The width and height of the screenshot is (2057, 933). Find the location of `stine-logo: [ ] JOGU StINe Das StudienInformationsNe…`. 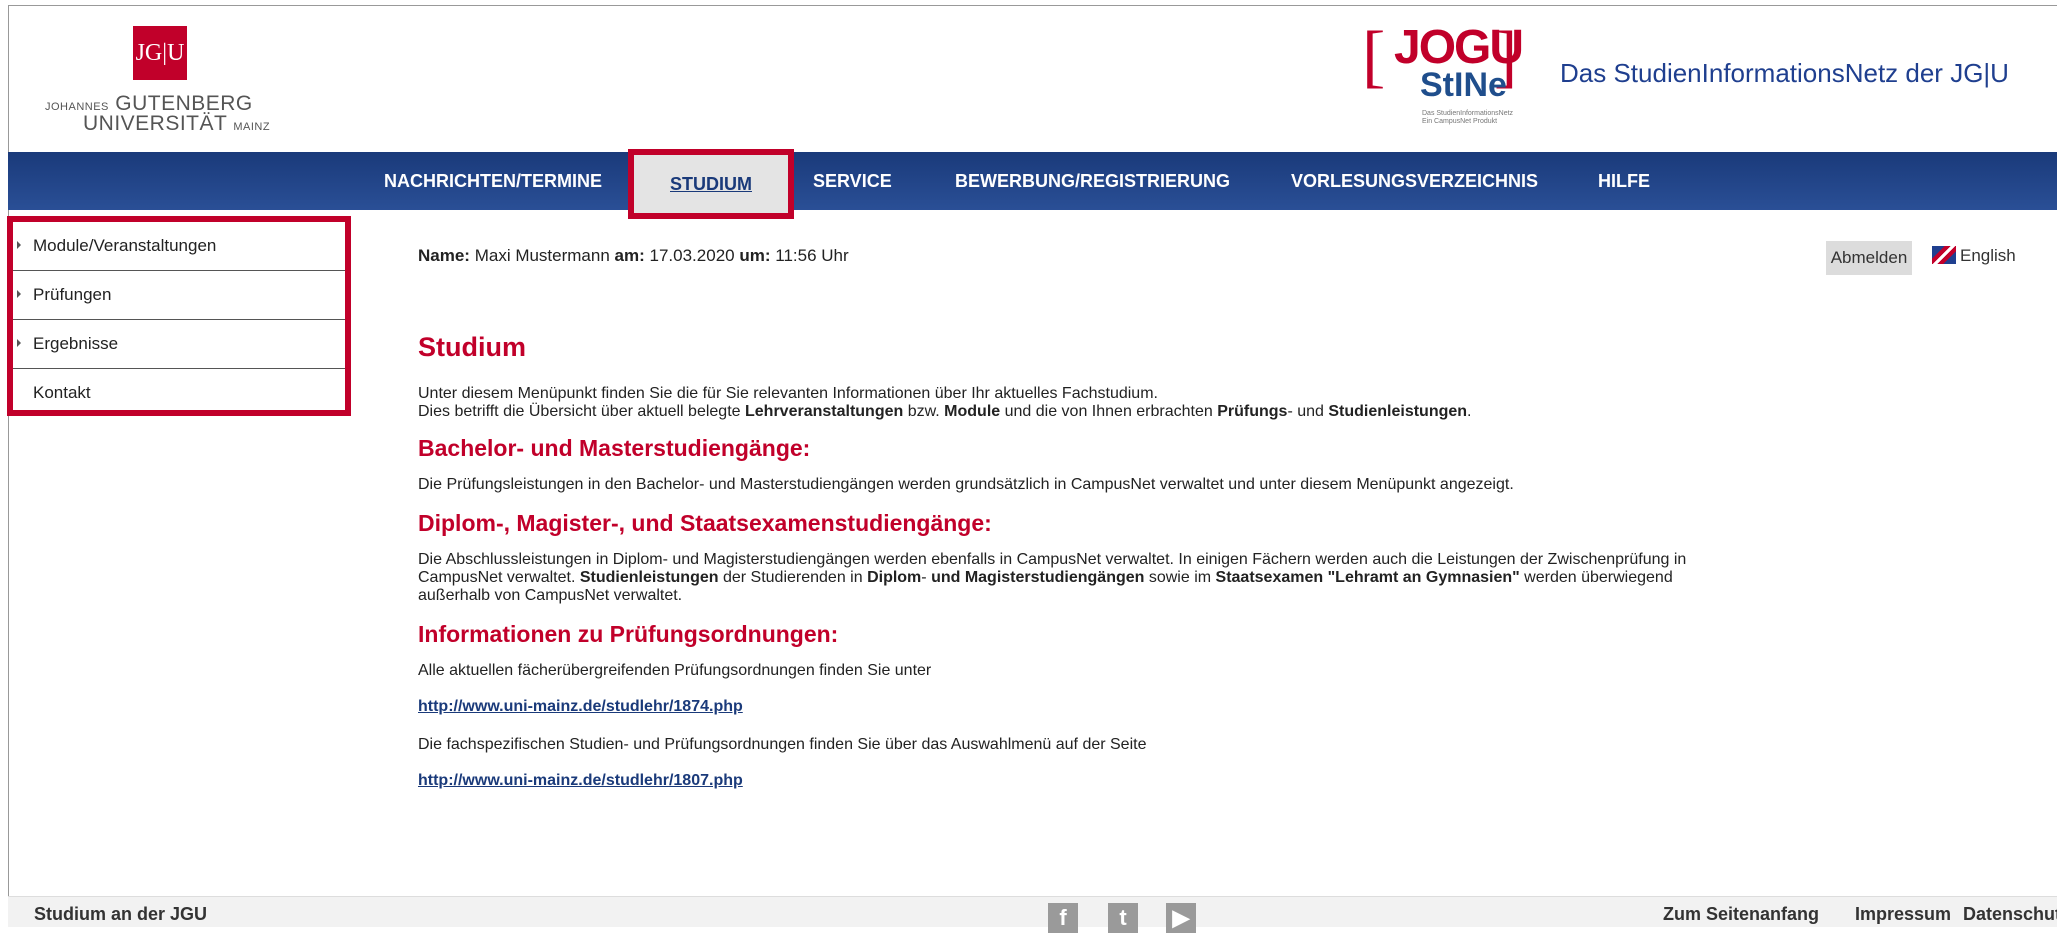

stine-logo: [ ] JOGU StINe Das StudienInformationsNe… is located at coordinates (1443, 72).